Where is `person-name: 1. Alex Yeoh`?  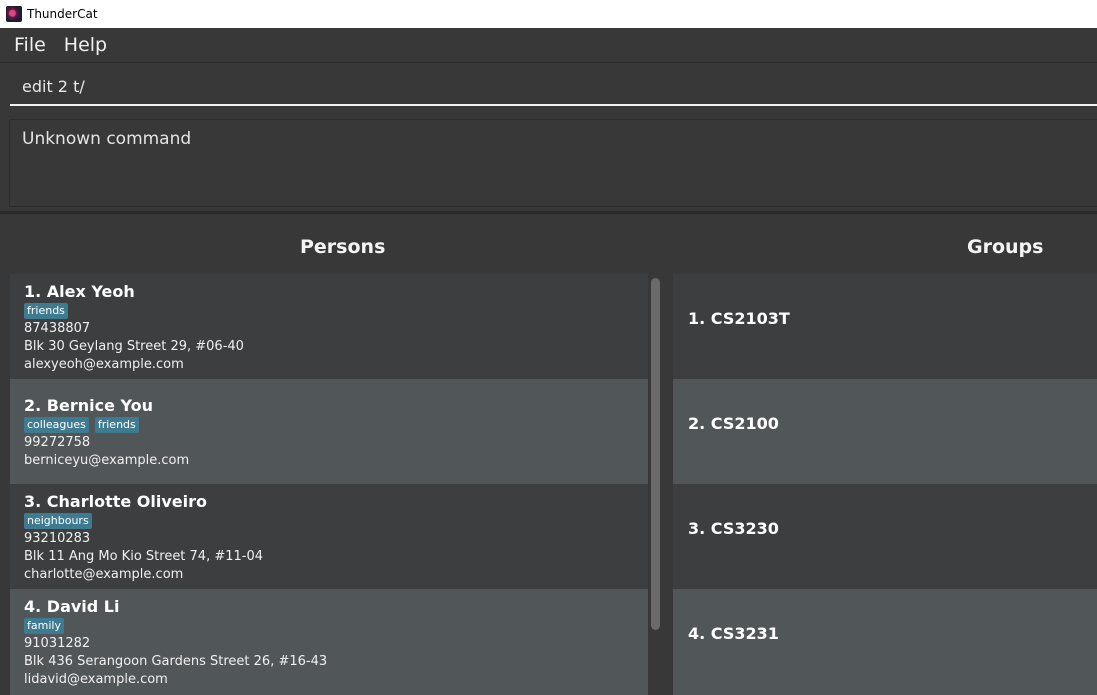
person-name: 1. Alex Yeoh is located at coordinates (79, 291).